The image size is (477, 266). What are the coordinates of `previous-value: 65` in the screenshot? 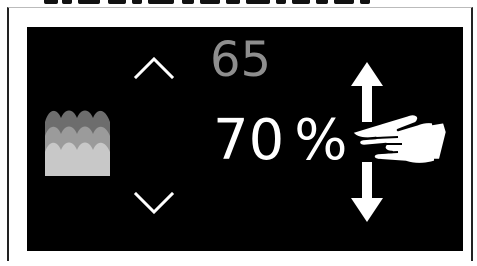 It's located at (241, 60).